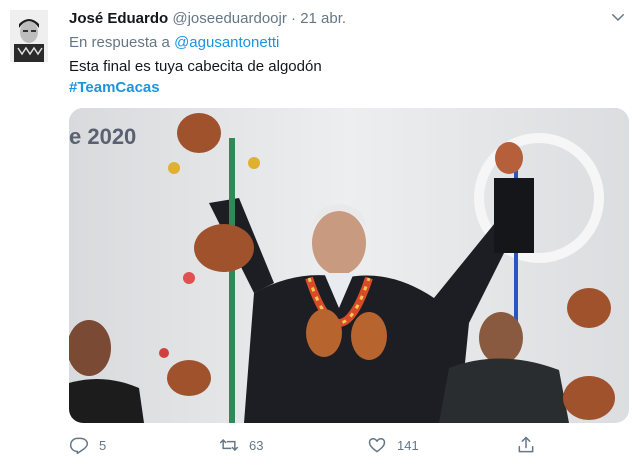  Describe the element at coordinates (226, 42) in the screenshot. I see `reply-mention-link: @agusantonetti` at that location.